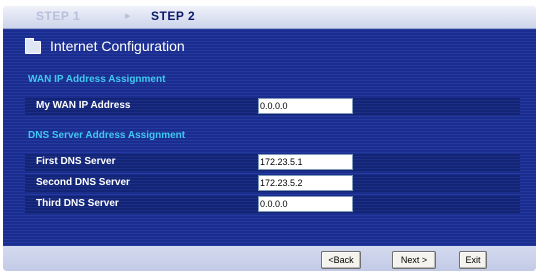  Describe the element at coordinates (83, 182) in the screenshot. I see `second-dns-label: Second DNS Server` at that location.